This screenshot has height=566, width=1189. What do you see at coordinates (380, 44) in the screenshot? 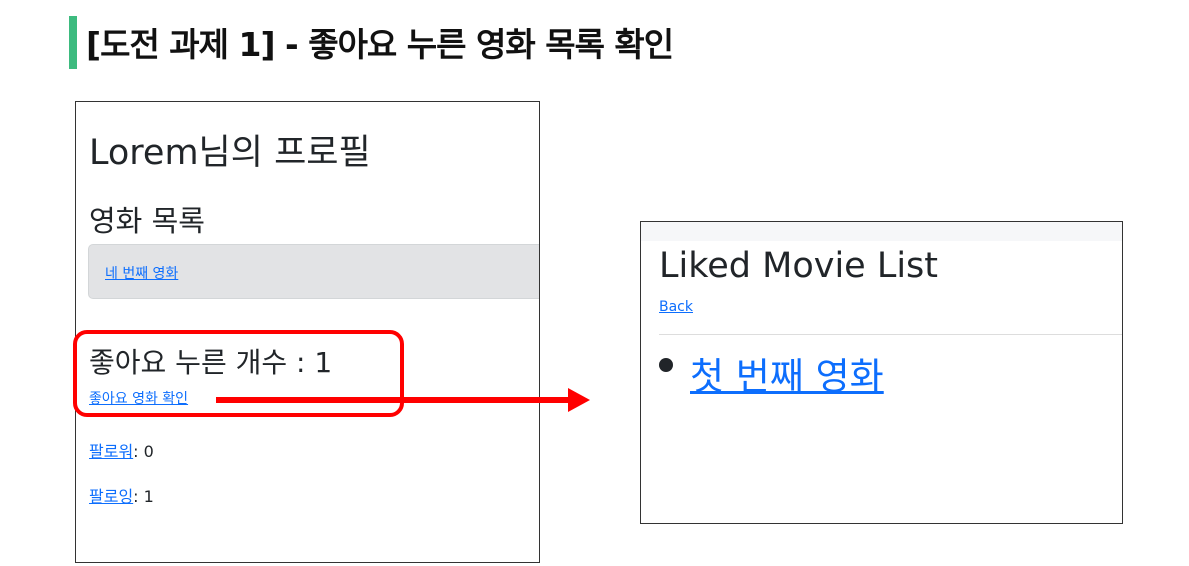
I see `slide-title: [도전 과제 1] - 좋아요 누른 영화 목록 확인` at bounding box center [380, 44].